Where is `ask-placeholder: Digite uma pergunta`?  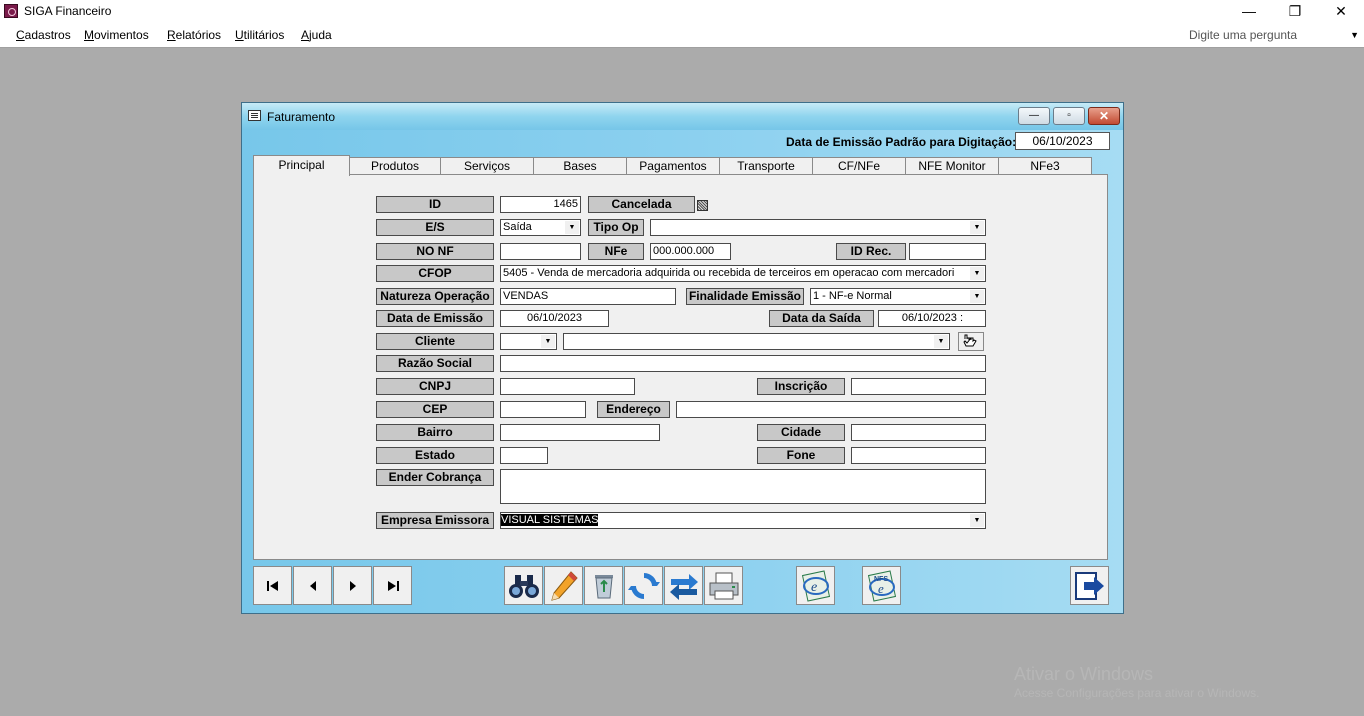
ask-placeholder: Digite uma pergunta is located at coordinates (1243, 35).